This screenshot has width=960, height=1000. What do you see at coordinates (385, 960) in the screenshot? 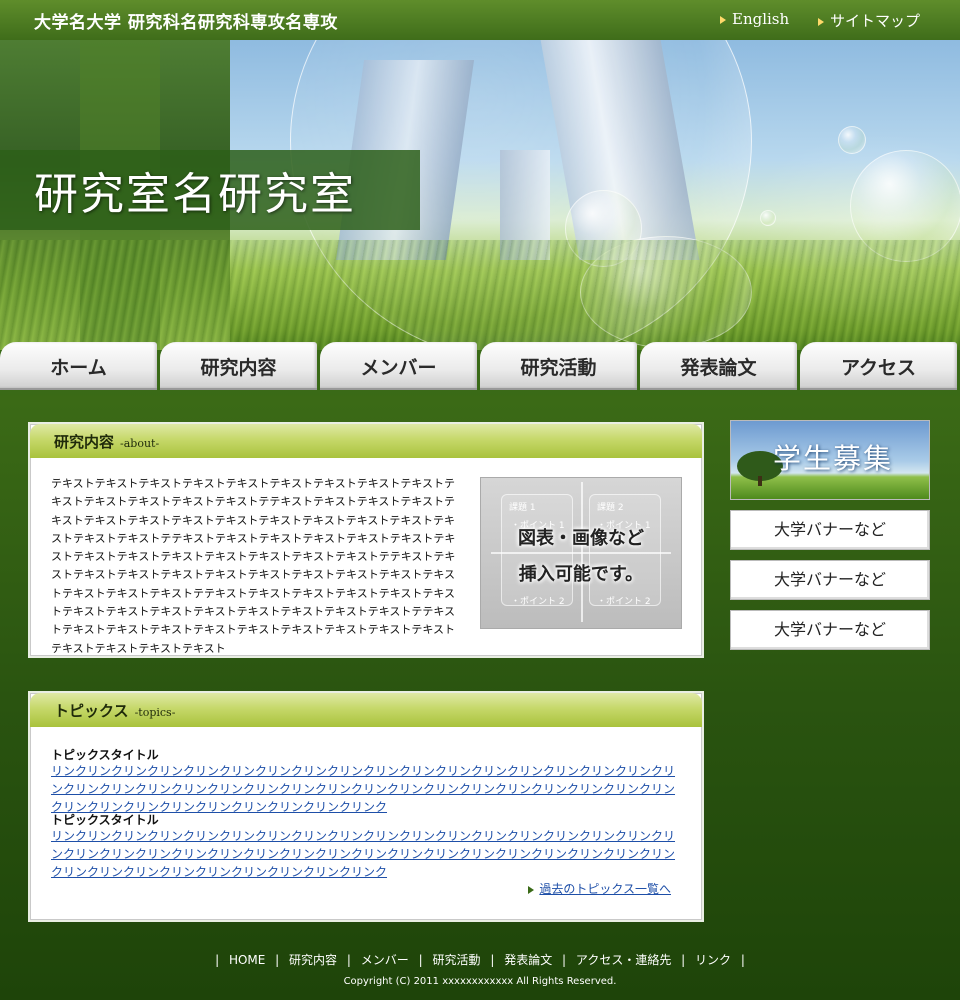
I see `footer-link-members: メンバー` at bounding box center [385, 960].